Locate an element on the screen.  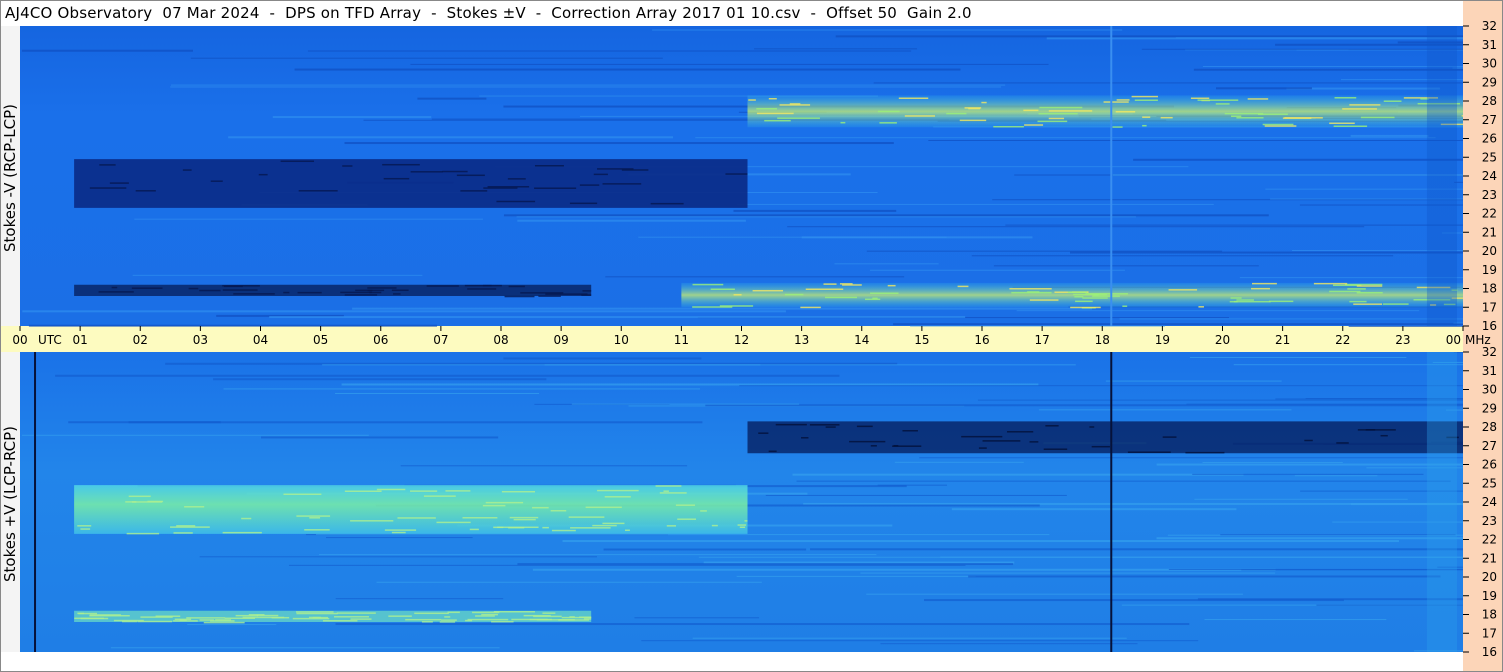
y-tick-label: 19 is located at coordinates (1489, 596).